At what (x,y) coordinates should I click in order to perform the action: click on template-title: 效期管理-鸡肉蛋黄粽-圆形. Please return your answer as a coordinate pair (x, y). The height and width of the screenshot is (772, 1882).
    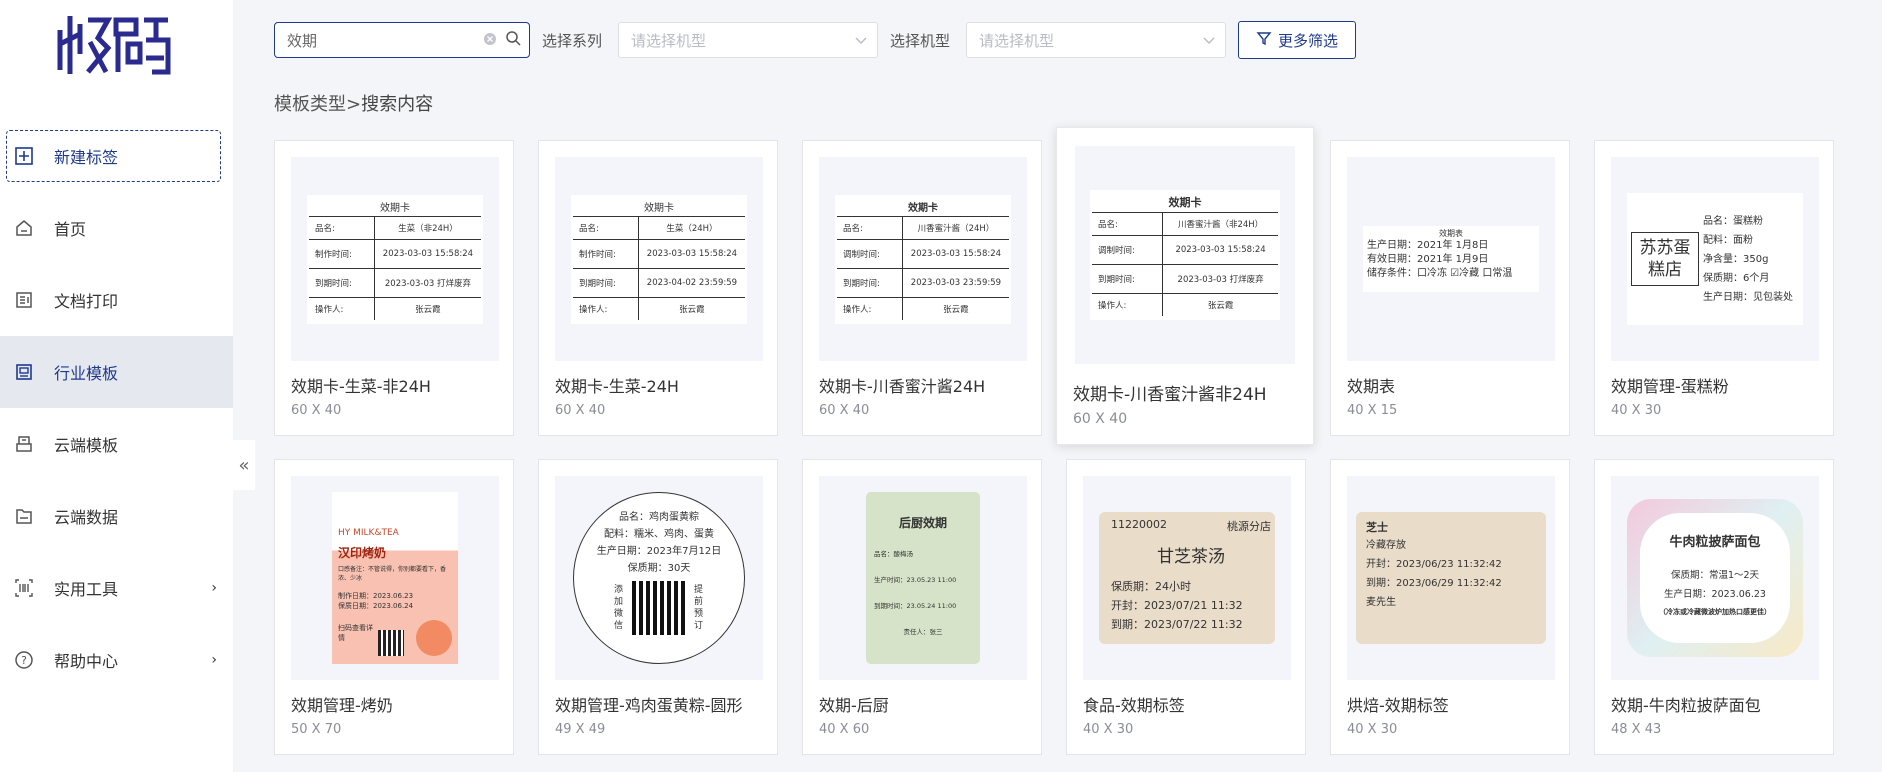
    Looking at the image, I should click on (649, 705).